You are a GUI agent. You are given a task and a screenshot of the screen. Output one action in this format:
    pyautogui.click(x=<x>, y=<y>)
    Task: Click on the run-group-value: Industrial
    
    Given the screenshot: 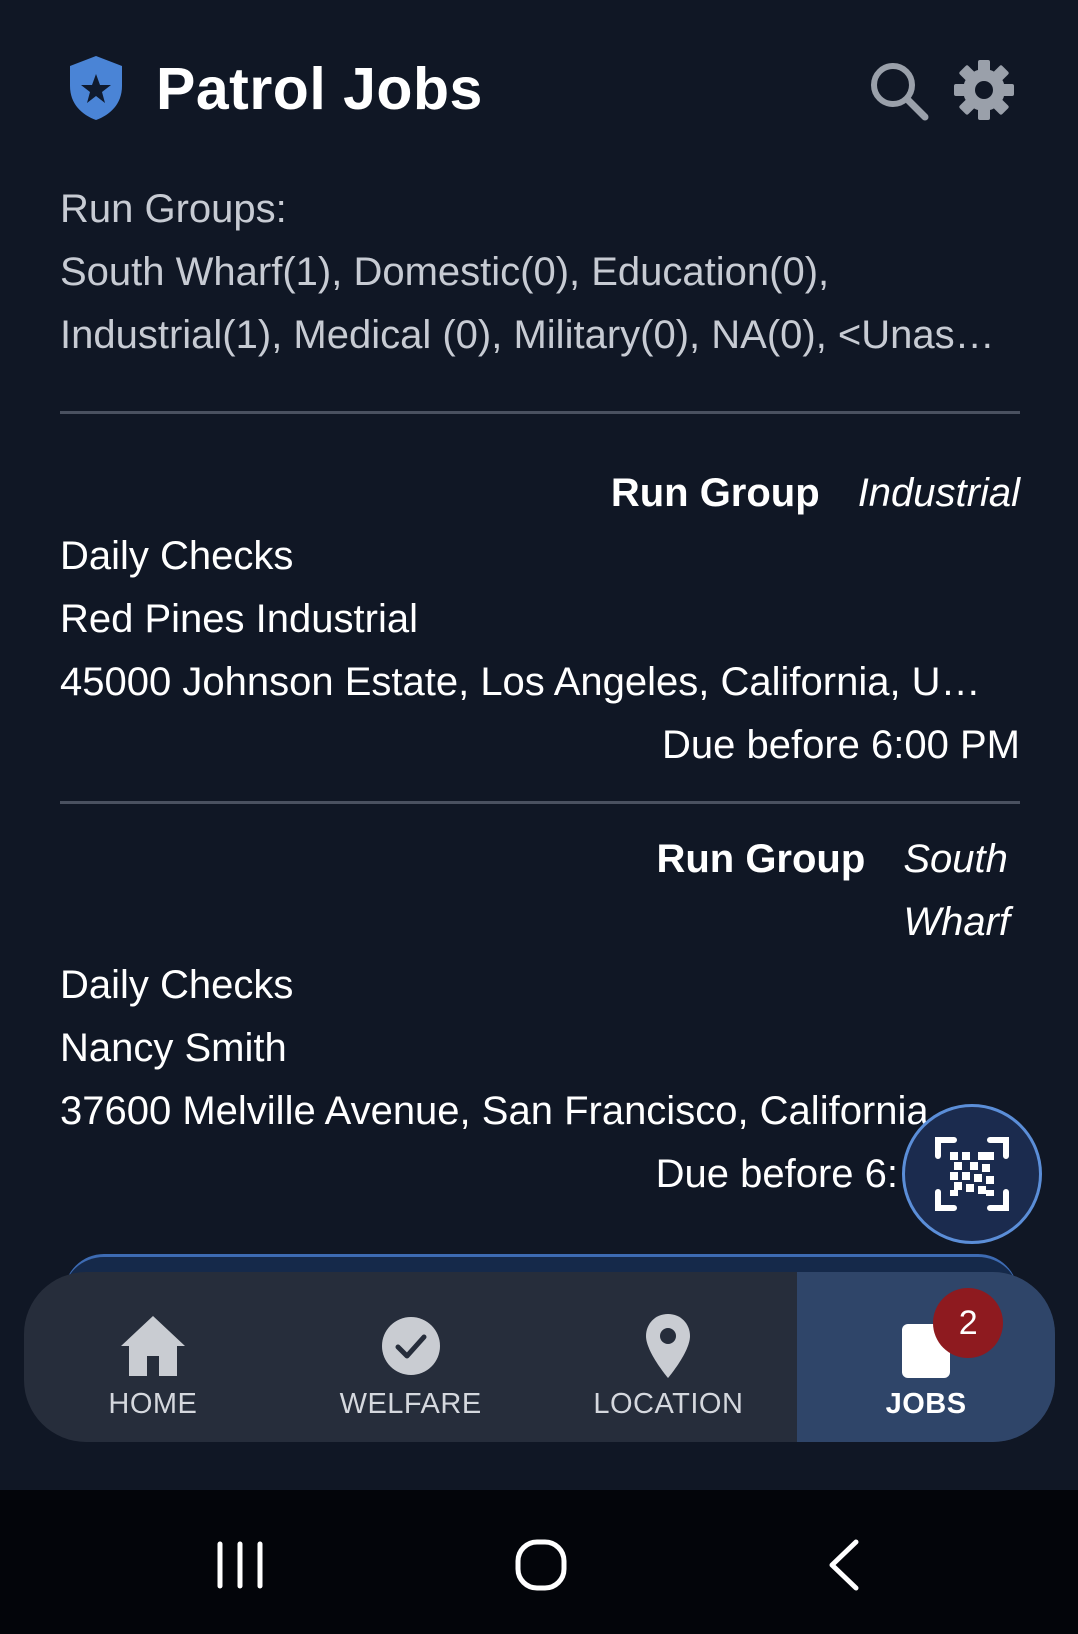 What is the action you would take?
    pyautogui.click(x=938, y=493)
    